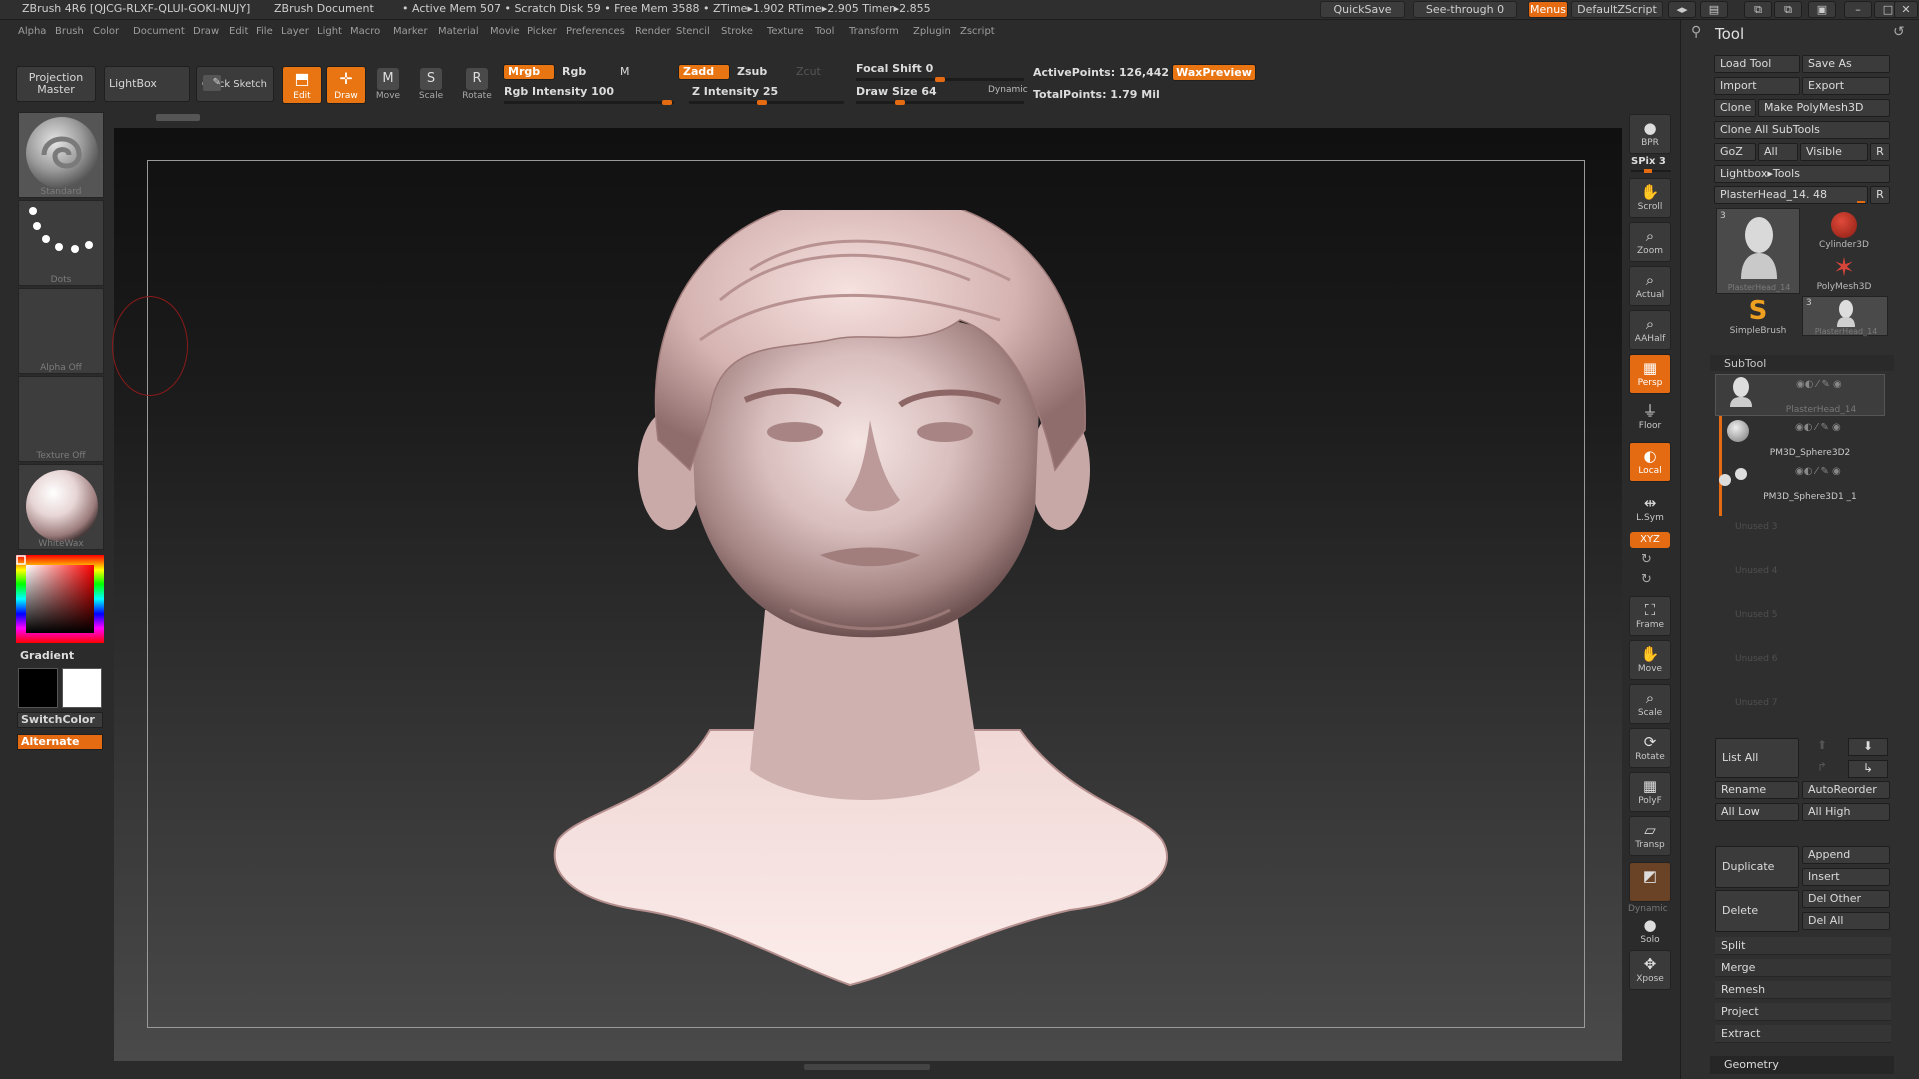 This screenshot has width=1919, height=1079. I want to click on rgb-intensity-slider, so click(589, 102).